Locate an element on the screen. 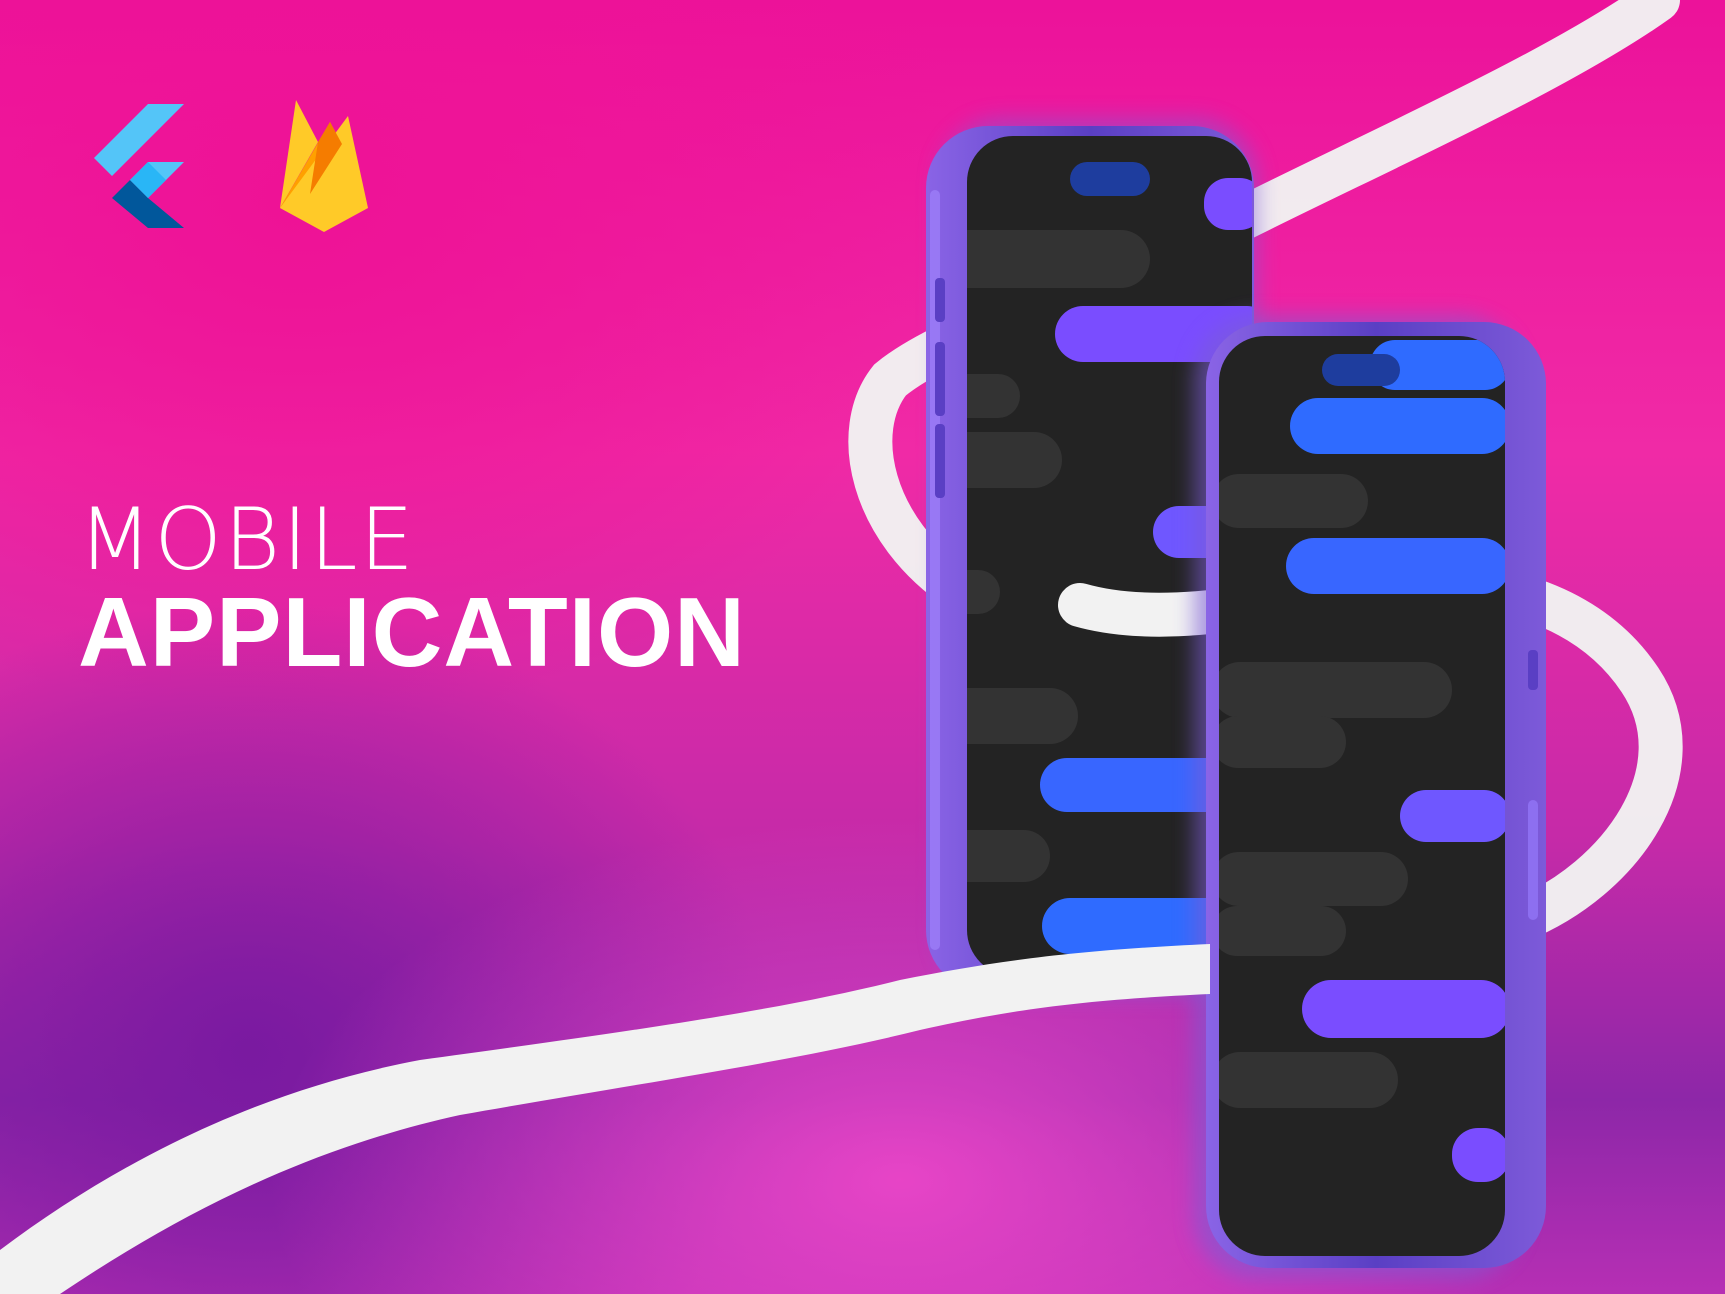 This screenshot has width=1725, height=1294. headline-line-mobile: MOBILE is located at coordinates (247, 540).